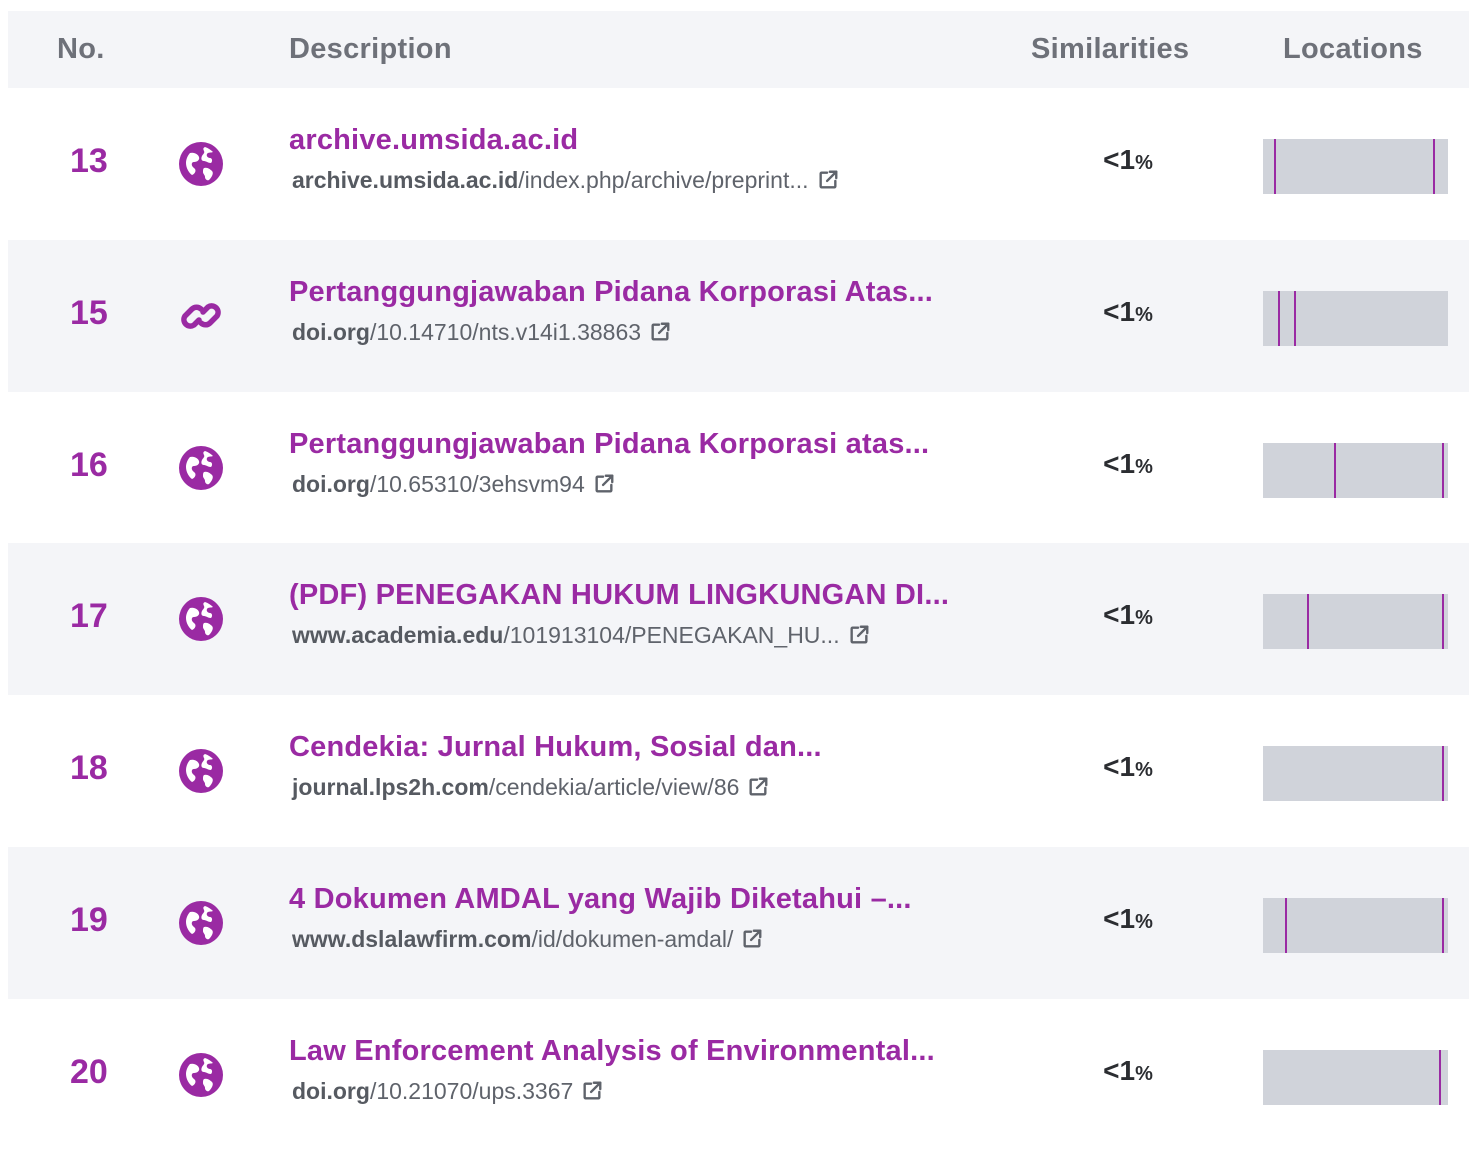 Image resolution: width=1469 pixels, height=1151 pixels. I want to click on url-path: /10.14710/nts.v14i1.38863, so click(505, 332).